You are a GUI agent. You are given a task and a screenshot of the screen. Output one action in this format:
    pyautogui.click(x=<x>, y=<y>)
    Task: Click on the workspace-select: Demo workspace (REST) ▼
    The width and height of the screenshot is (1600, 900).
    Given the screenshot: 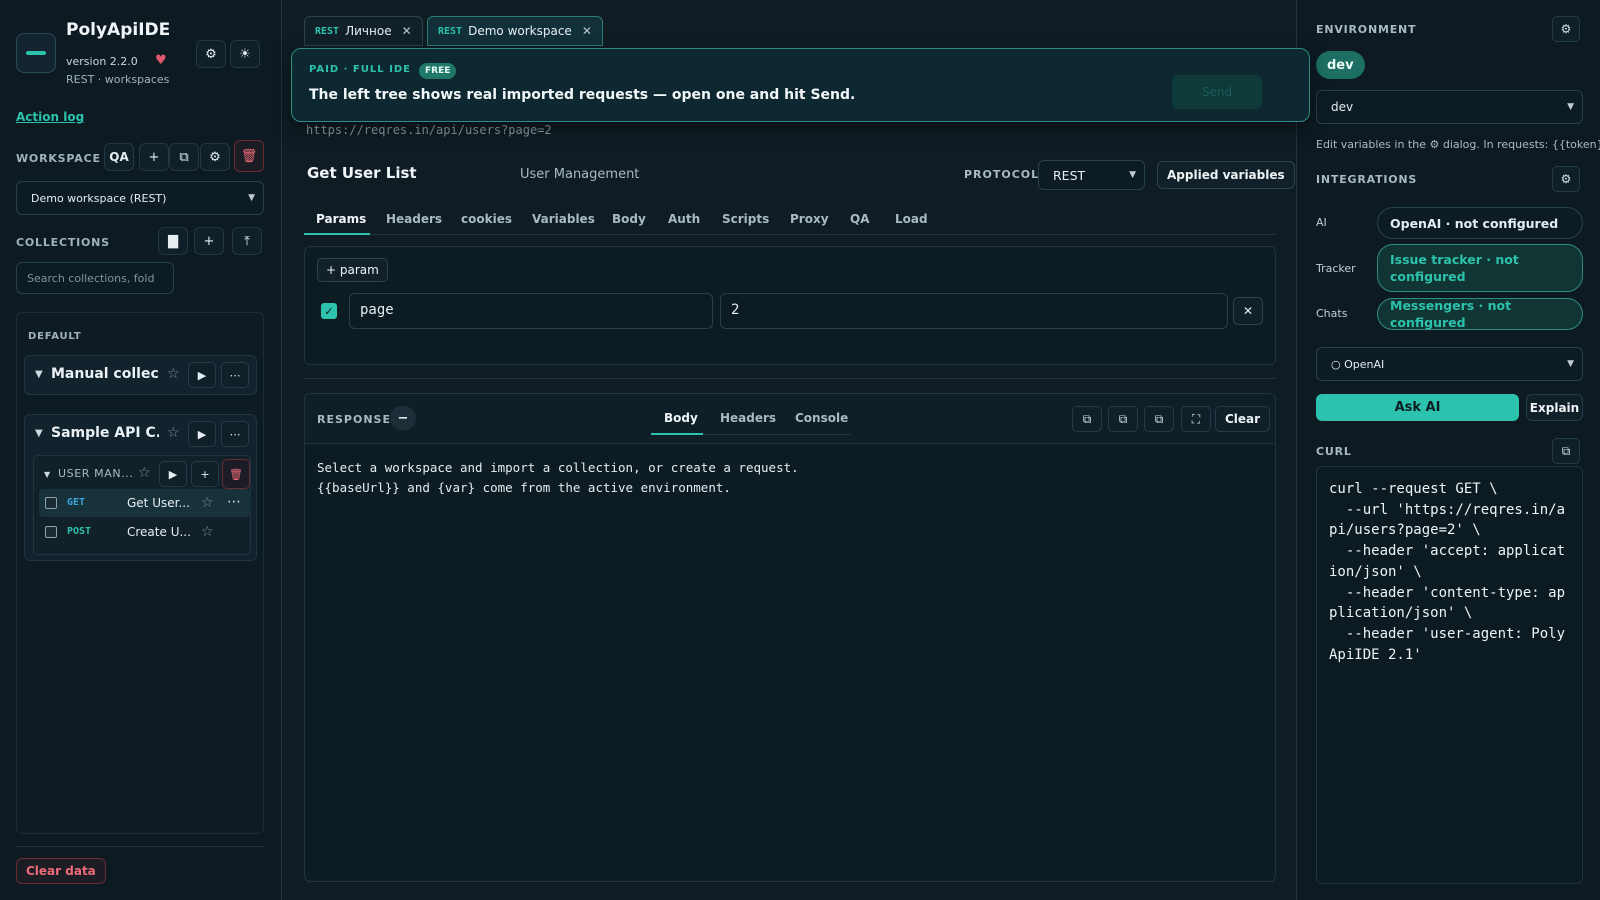 What is the action you would take?
    pyautogui.click(x=140, y=198)
    